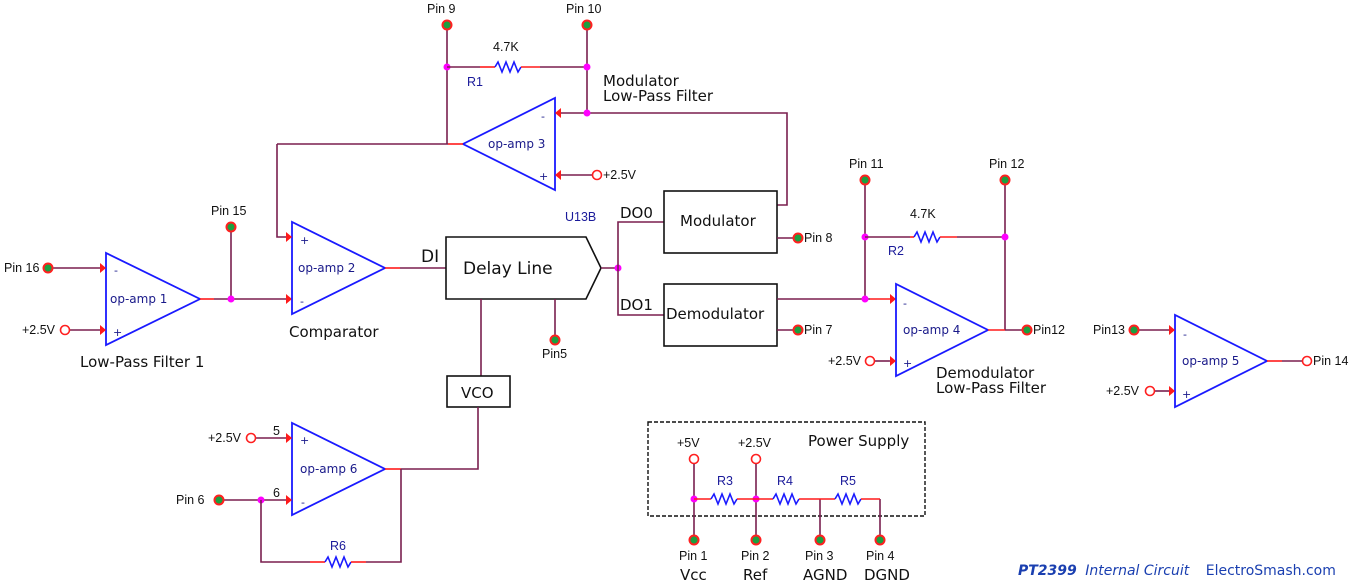  Describe the element at coordinates (1027, 330) in the screenshot. I see `pin-12-out-terminal` at that location.